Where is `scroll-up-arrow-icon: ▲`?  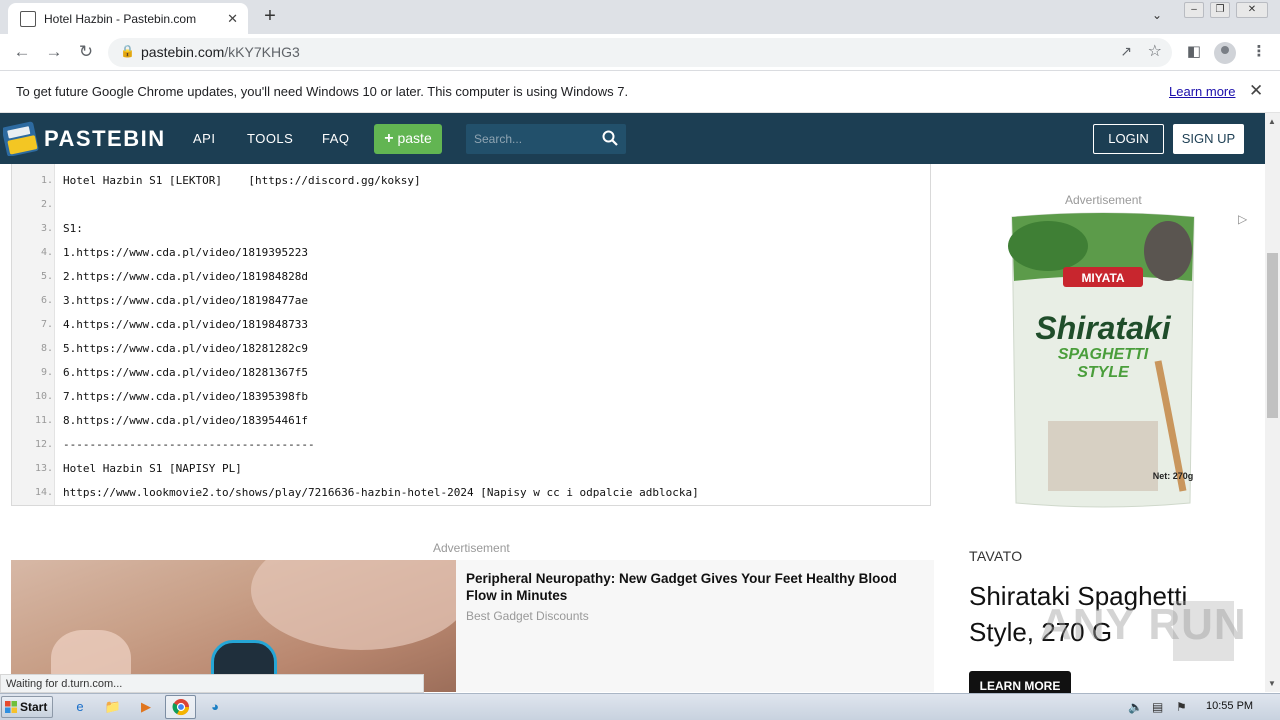 scroll-up-arrow-icon: ▲ is located at coordinates (1272, 121).